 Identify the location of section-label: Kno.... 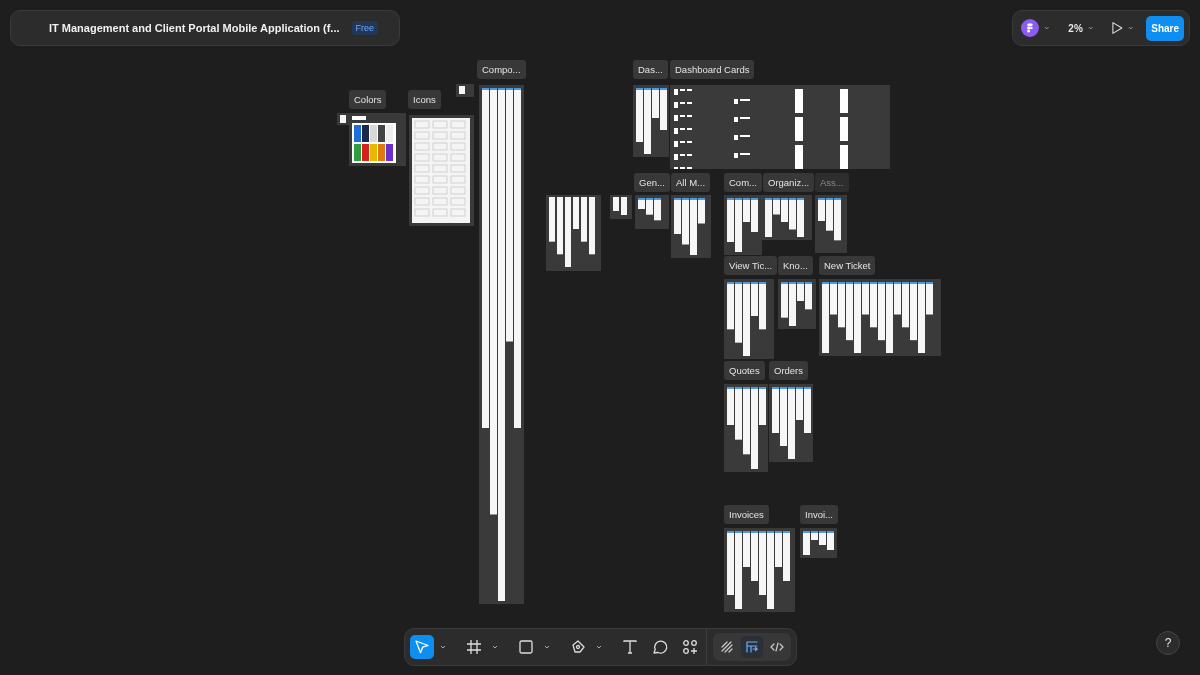
(795, 265).